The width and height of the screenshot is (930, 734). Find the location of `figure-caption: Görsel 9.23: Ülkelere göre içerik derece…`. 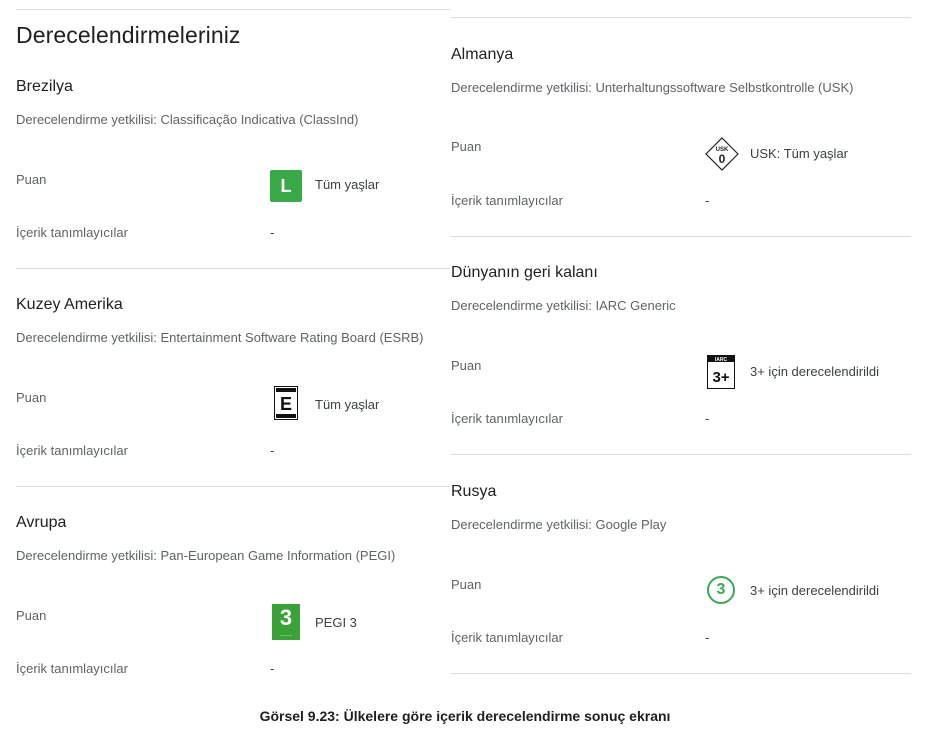

figure-caption: Görsel 9.23: Ülkelere göre içerik derece… is located at coordinates (465, 716).